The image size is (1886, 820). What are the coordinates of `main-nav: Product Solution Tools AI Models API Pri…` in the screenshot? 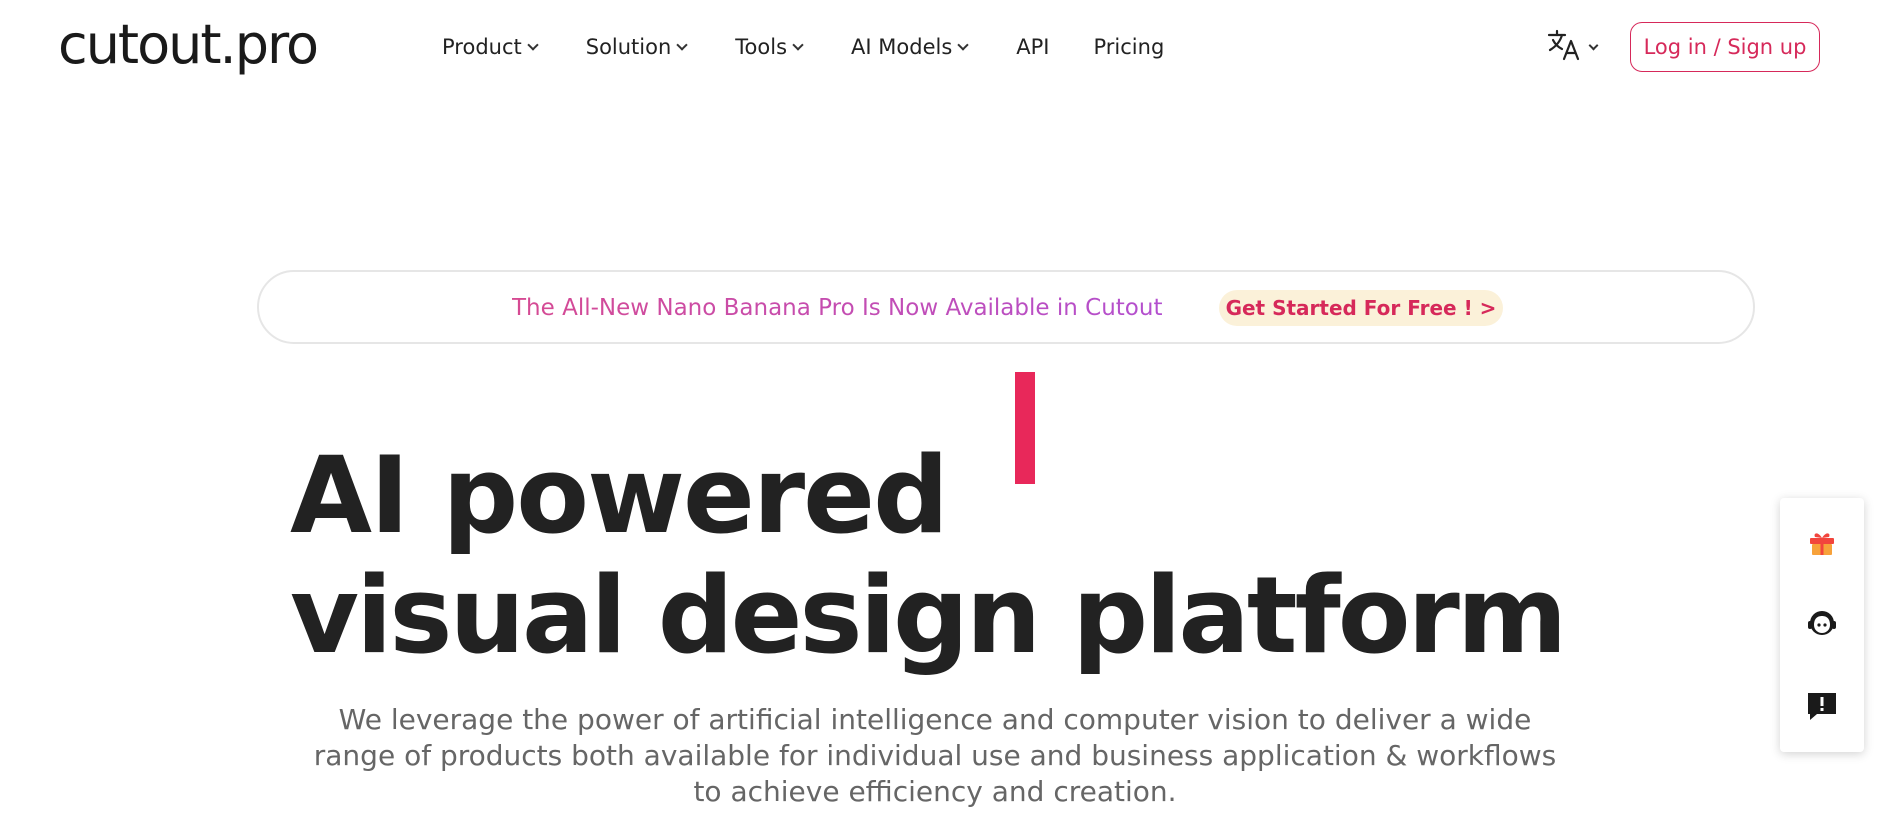 It's located at (803, 47).